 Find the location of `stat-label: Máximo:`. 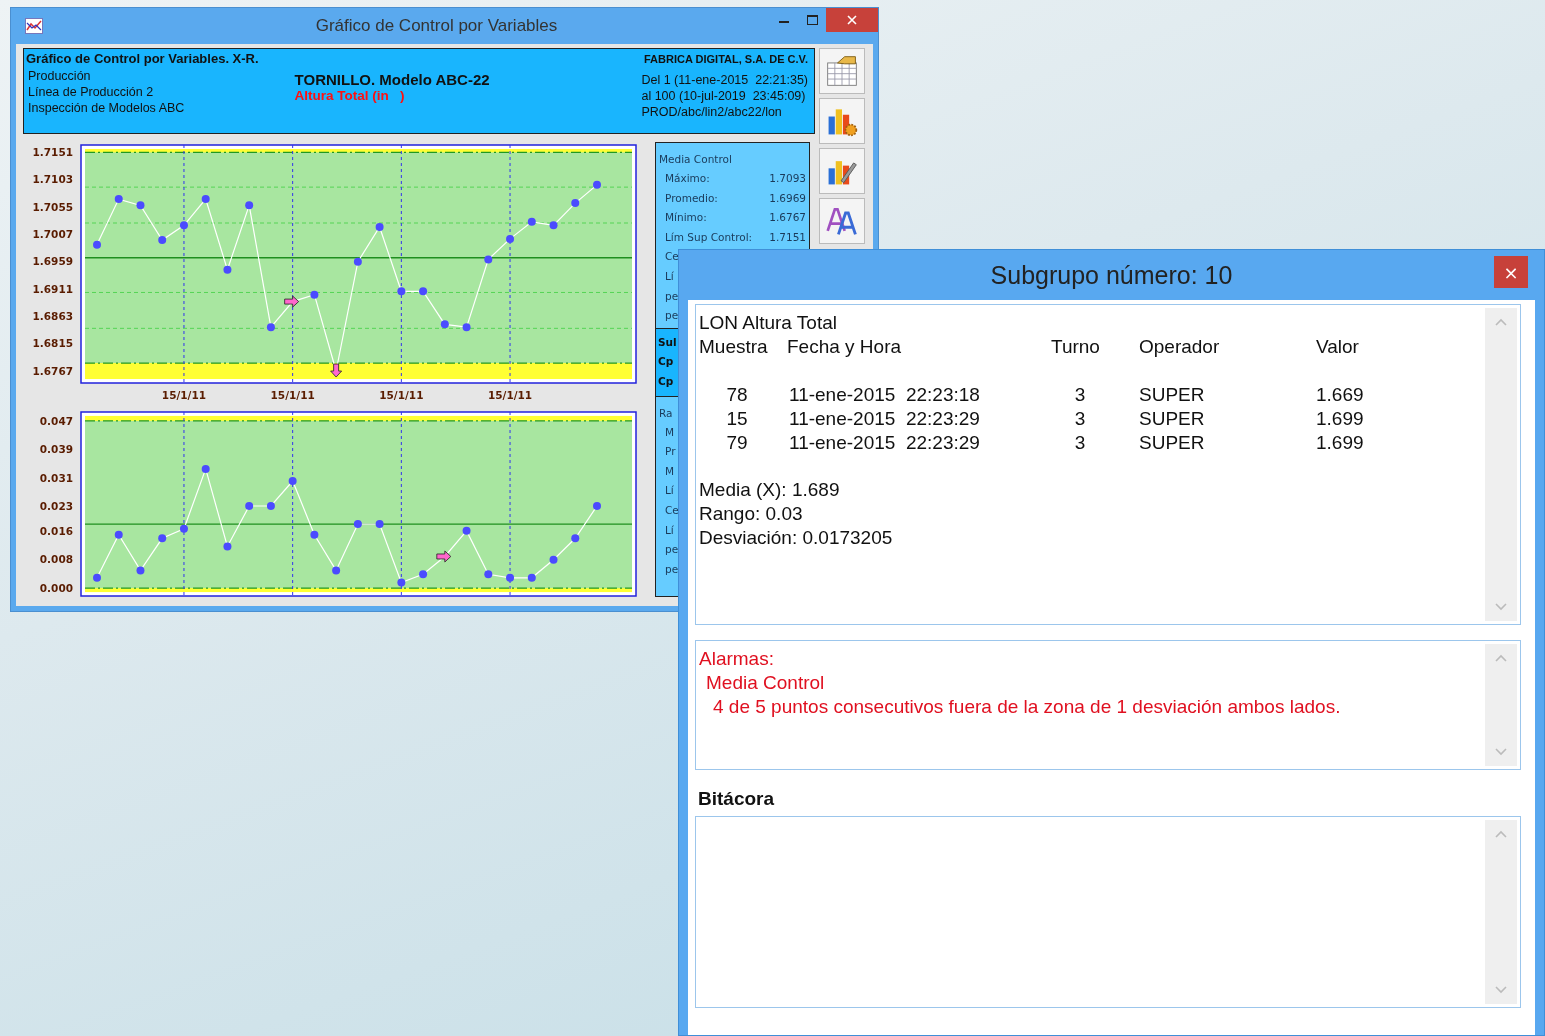

stat-label: Máximo: is located at coordinates (687, 178).